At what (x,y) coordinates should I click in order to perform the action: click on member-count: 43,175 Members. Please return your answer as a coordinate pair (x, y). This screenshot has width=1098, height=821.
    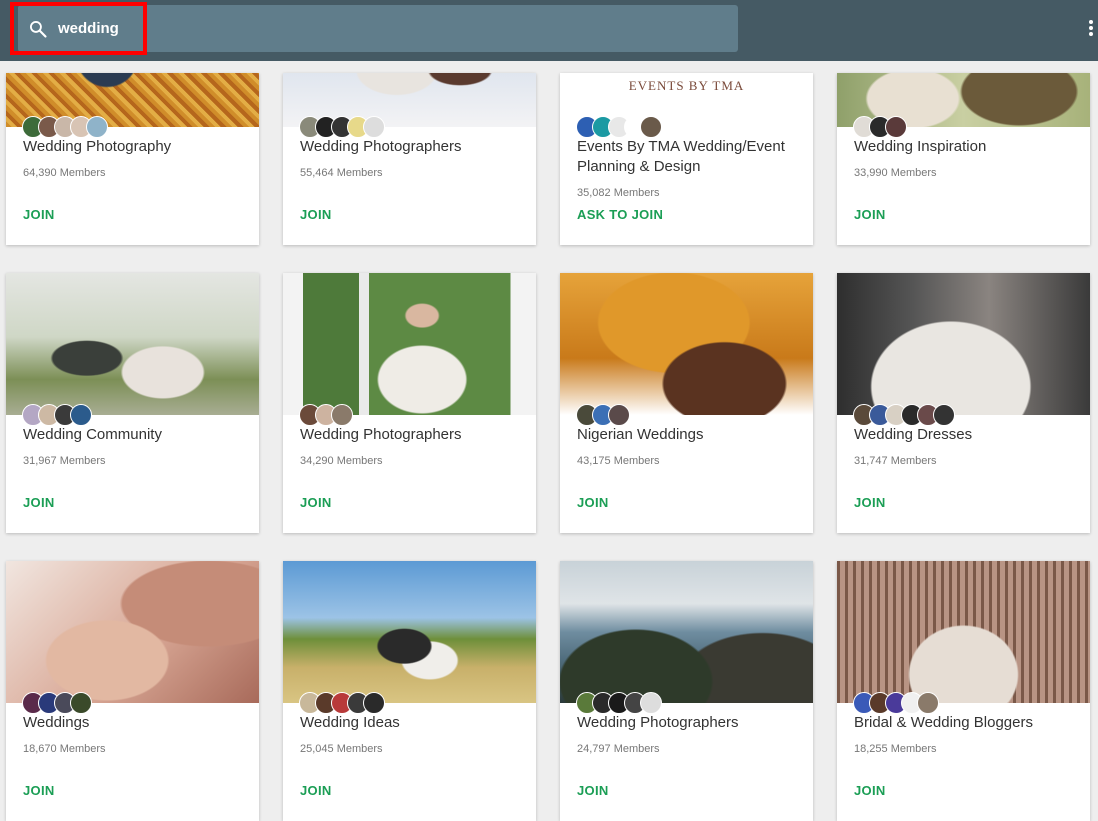
    Looking at the image, I should click on (618, 461).